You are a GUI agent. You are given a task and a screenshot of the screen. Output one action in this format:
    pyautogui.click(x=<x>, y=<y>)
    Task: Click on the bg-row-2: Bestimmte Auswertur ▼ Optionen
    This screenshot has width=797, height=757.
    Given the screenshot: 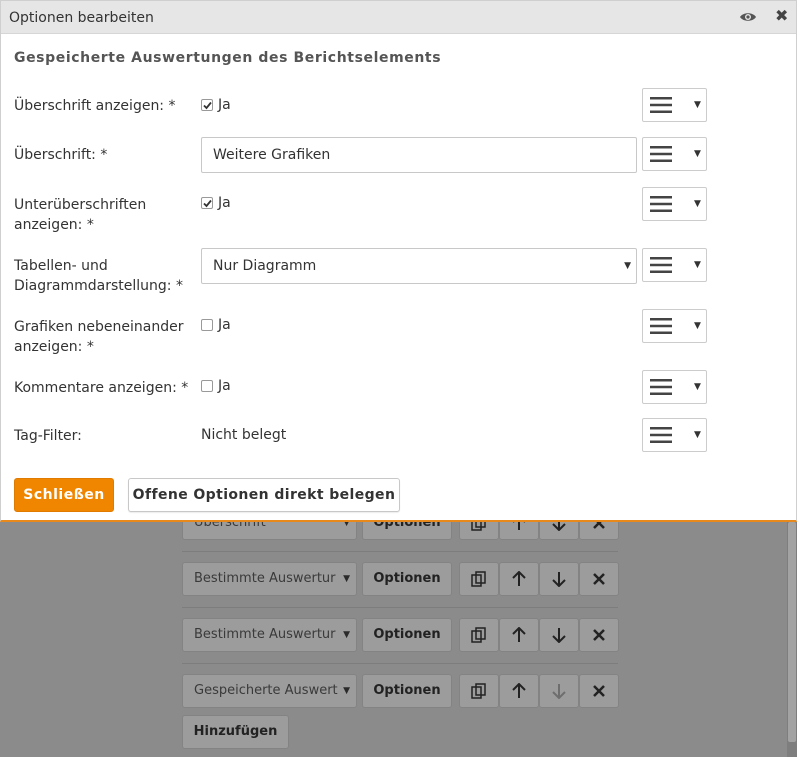 What is the action you would take?
    pyautogui.click(x=400, y=580)
    